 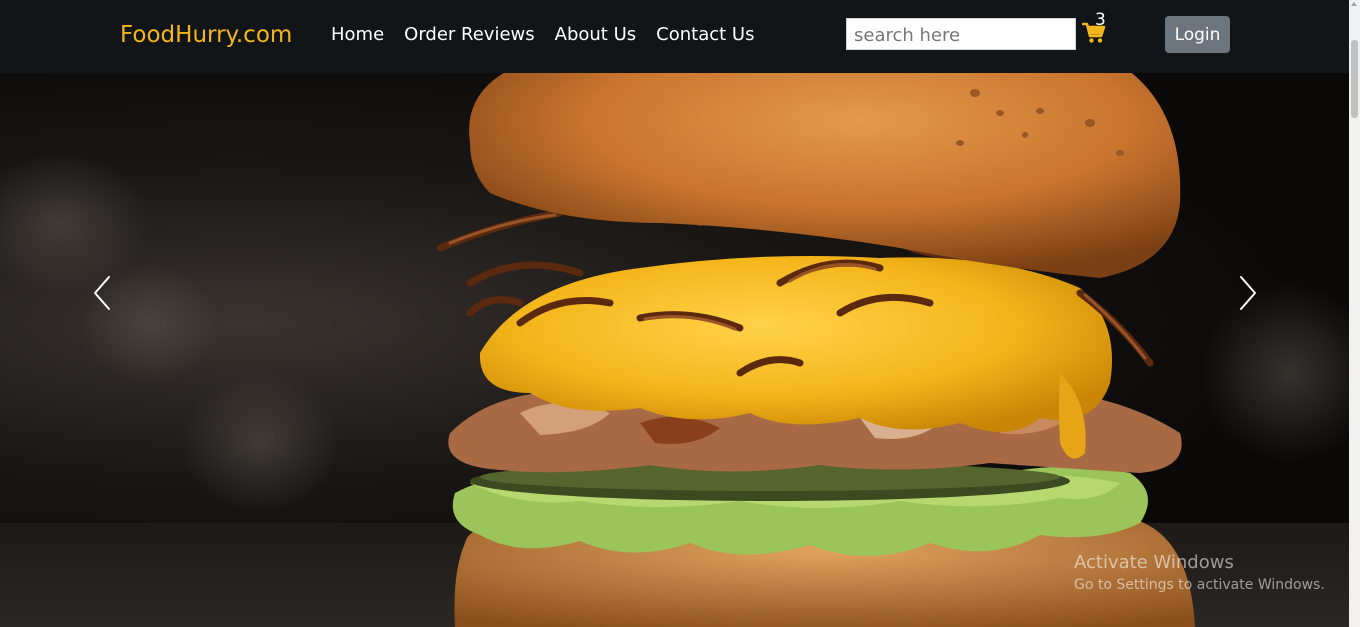 I want to click on watermark-title: Activate Windows, so click(x=1154, y=562).